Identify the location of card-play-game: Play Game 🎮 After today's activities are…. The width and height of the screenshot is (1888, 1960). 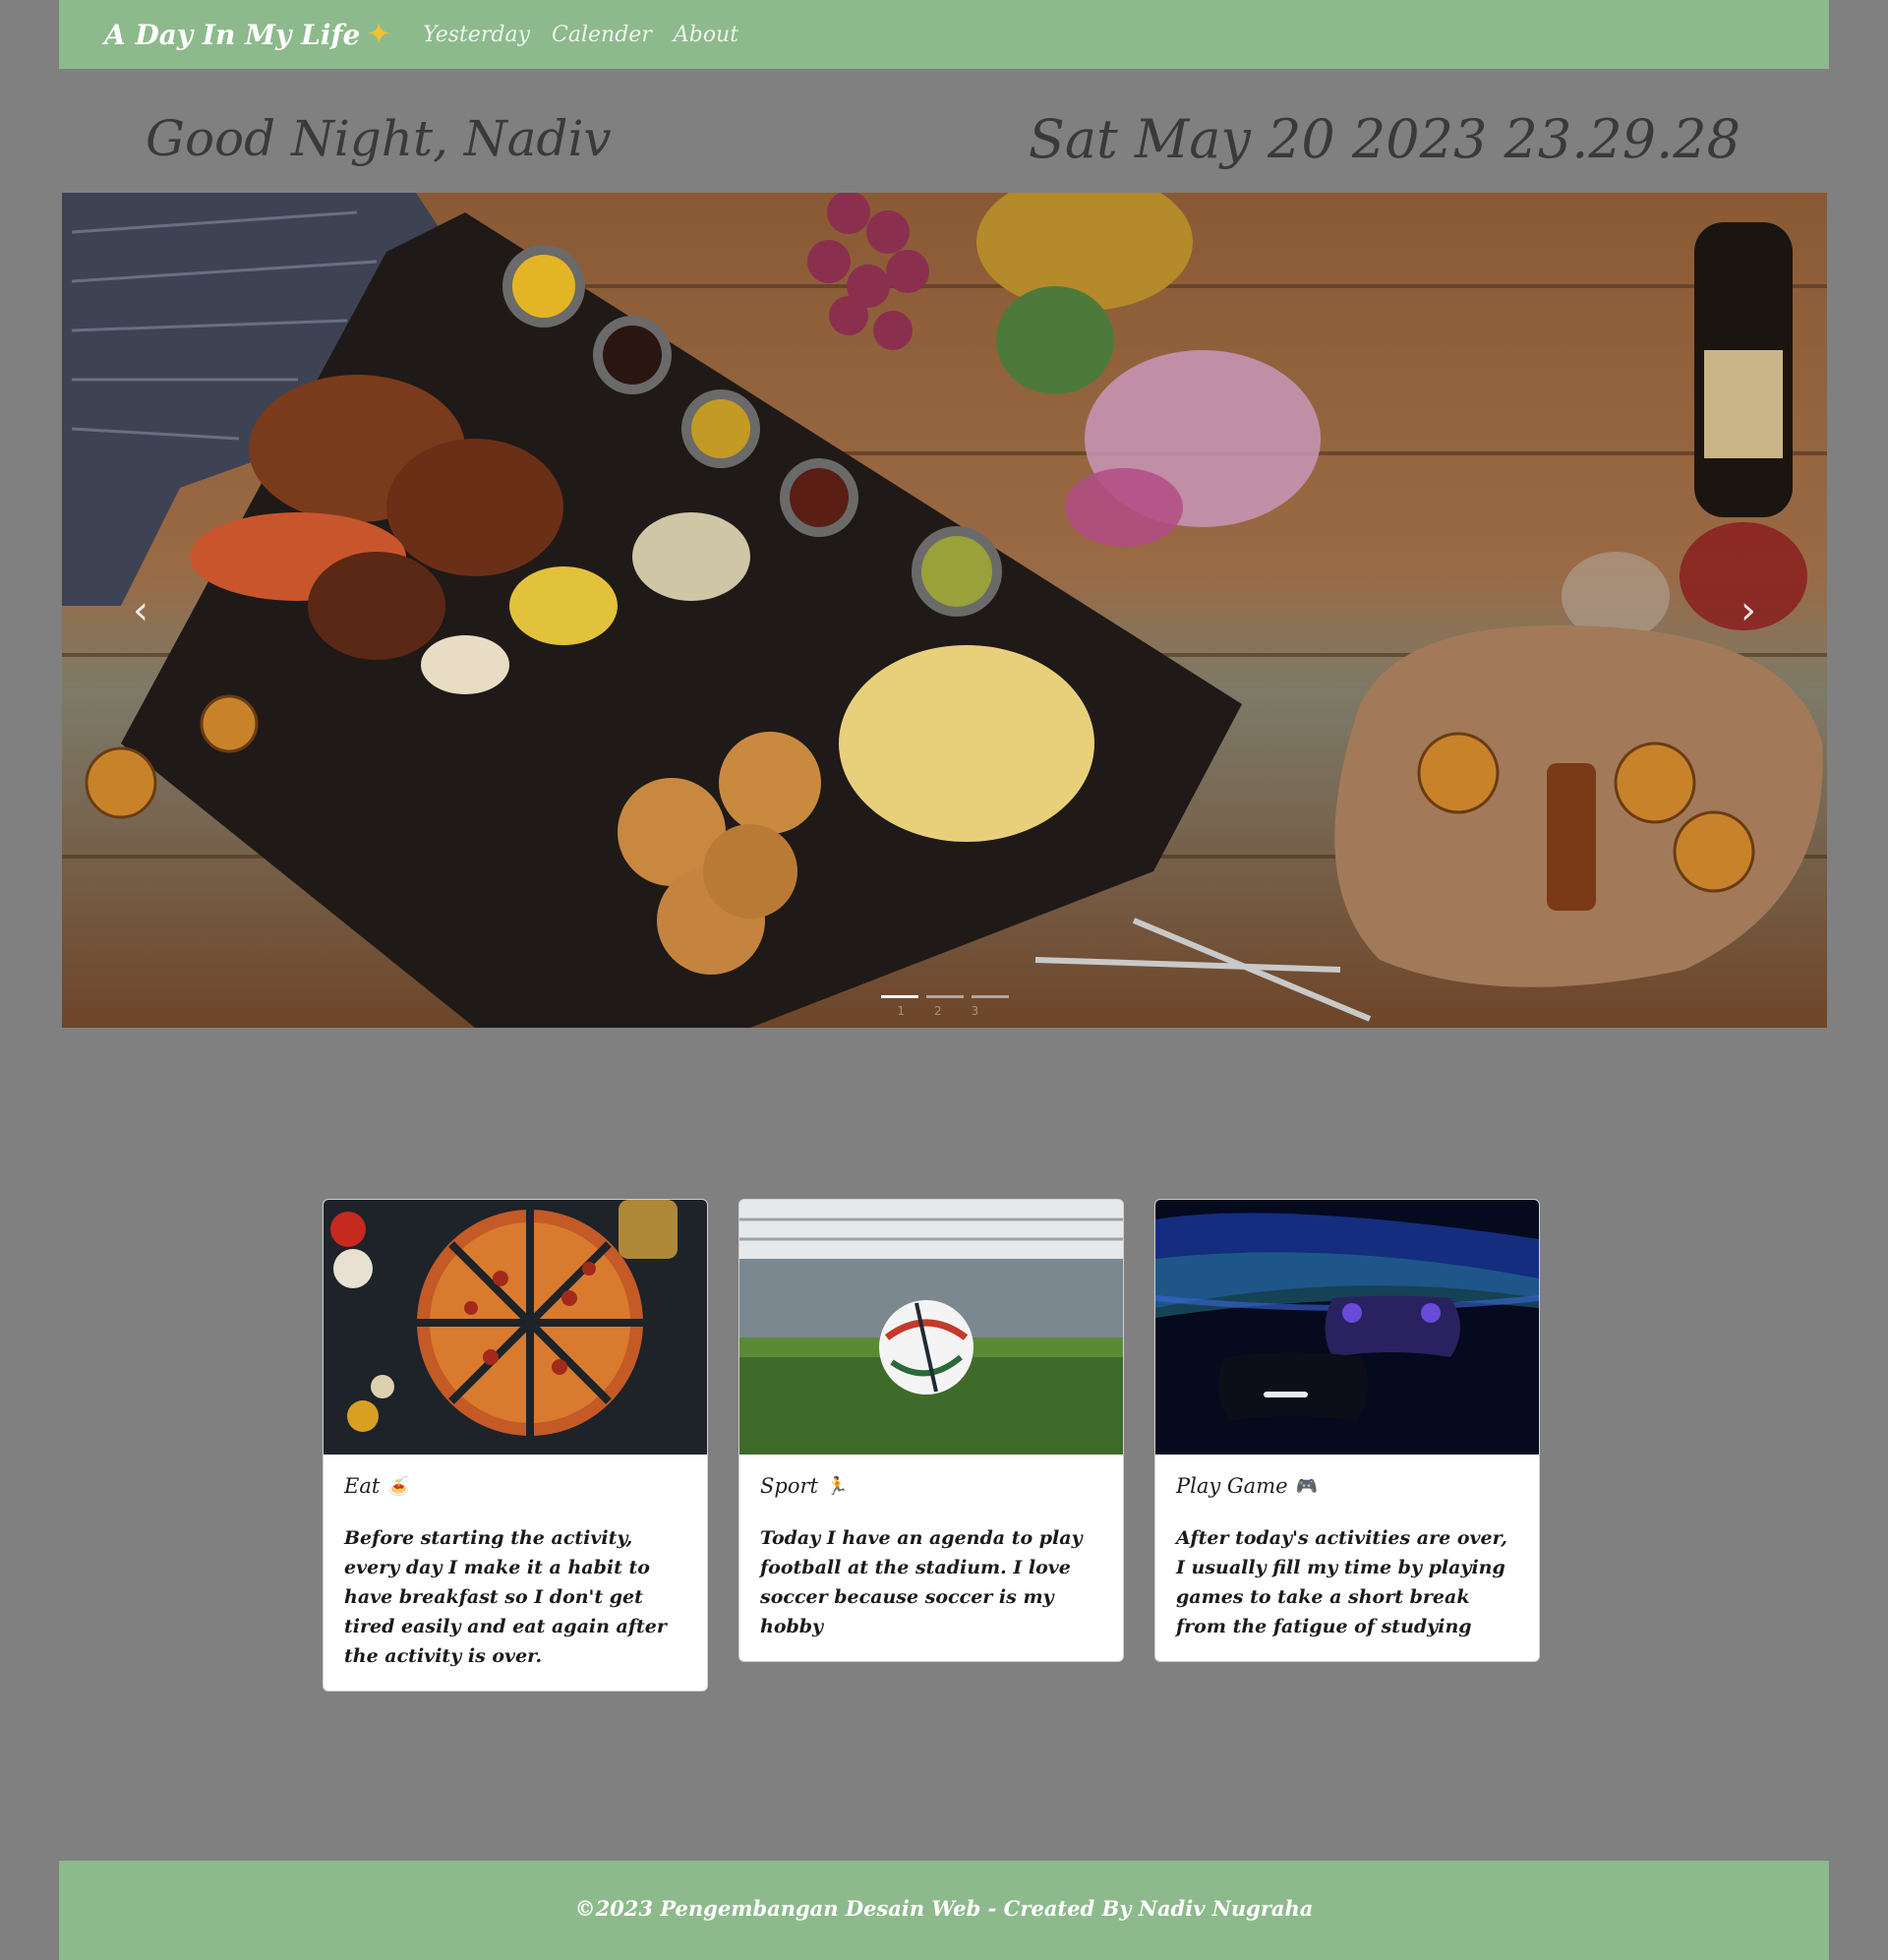
(1347, 1430).